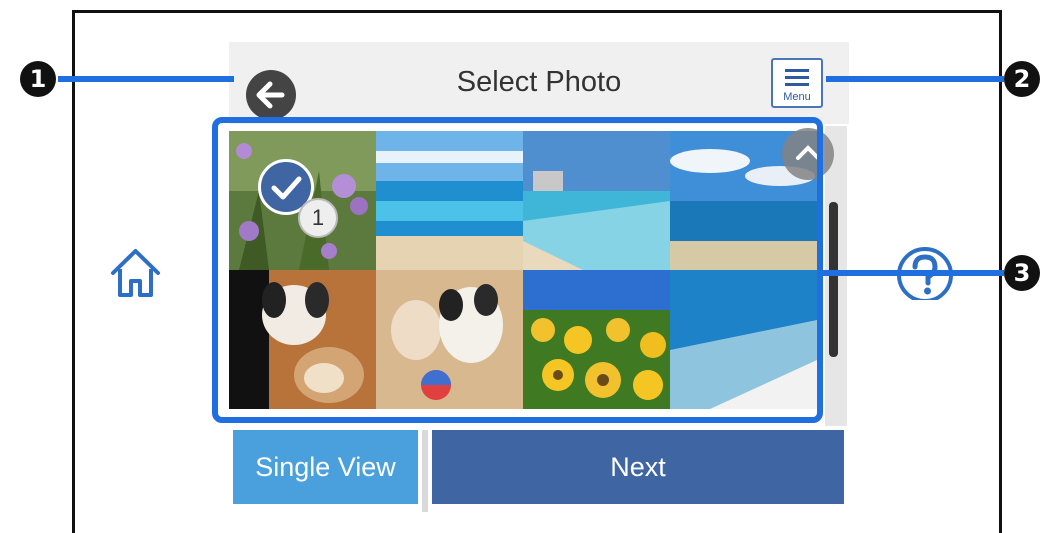 The image size is (1062, 533). Describe the element at coordinates (135, 272) in the screenshot. I see `home-icon` at that location.